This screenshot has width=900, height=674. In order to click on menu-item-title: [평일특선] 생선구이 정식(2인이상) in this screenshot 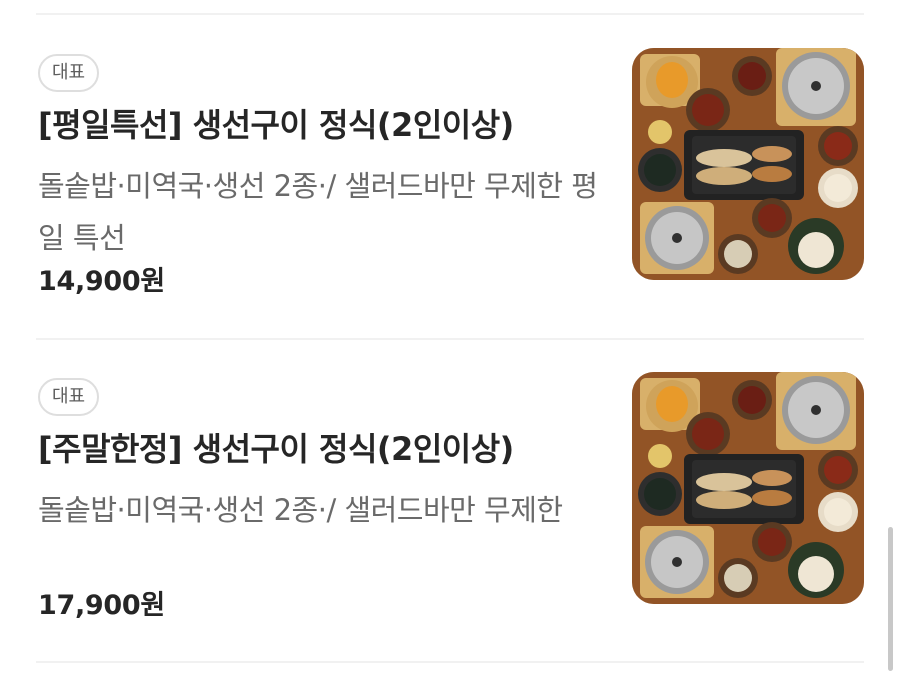, I will do `click(276, 123)`.